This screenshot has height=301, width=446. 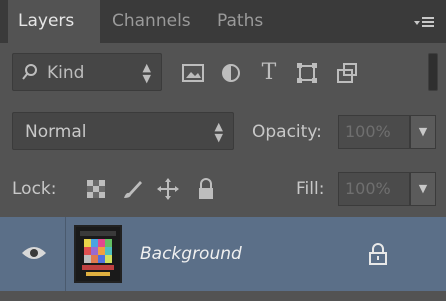 What do you see at coordinates (30, 72) in the screenshot?
I see `search-icon` at bounding box center [30, 72].